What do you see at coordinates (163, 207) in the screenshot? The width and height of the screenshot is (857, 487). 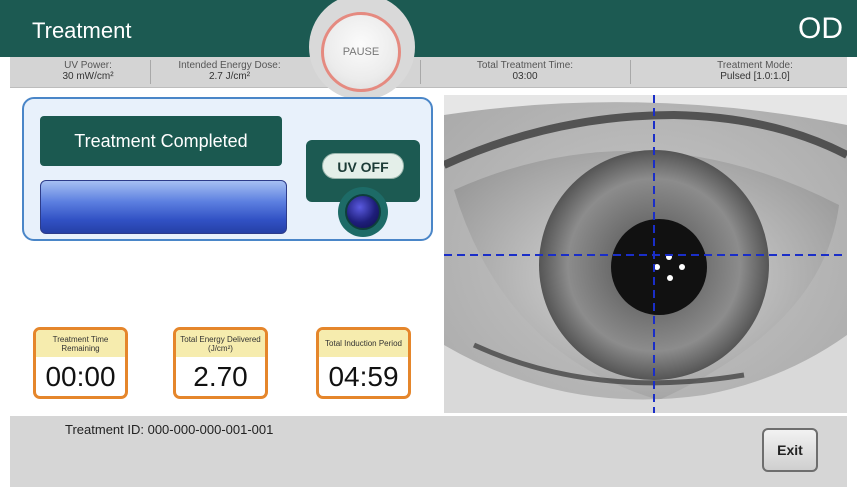 I see `treatment-progress-bar` at bounding box center [163, 207].